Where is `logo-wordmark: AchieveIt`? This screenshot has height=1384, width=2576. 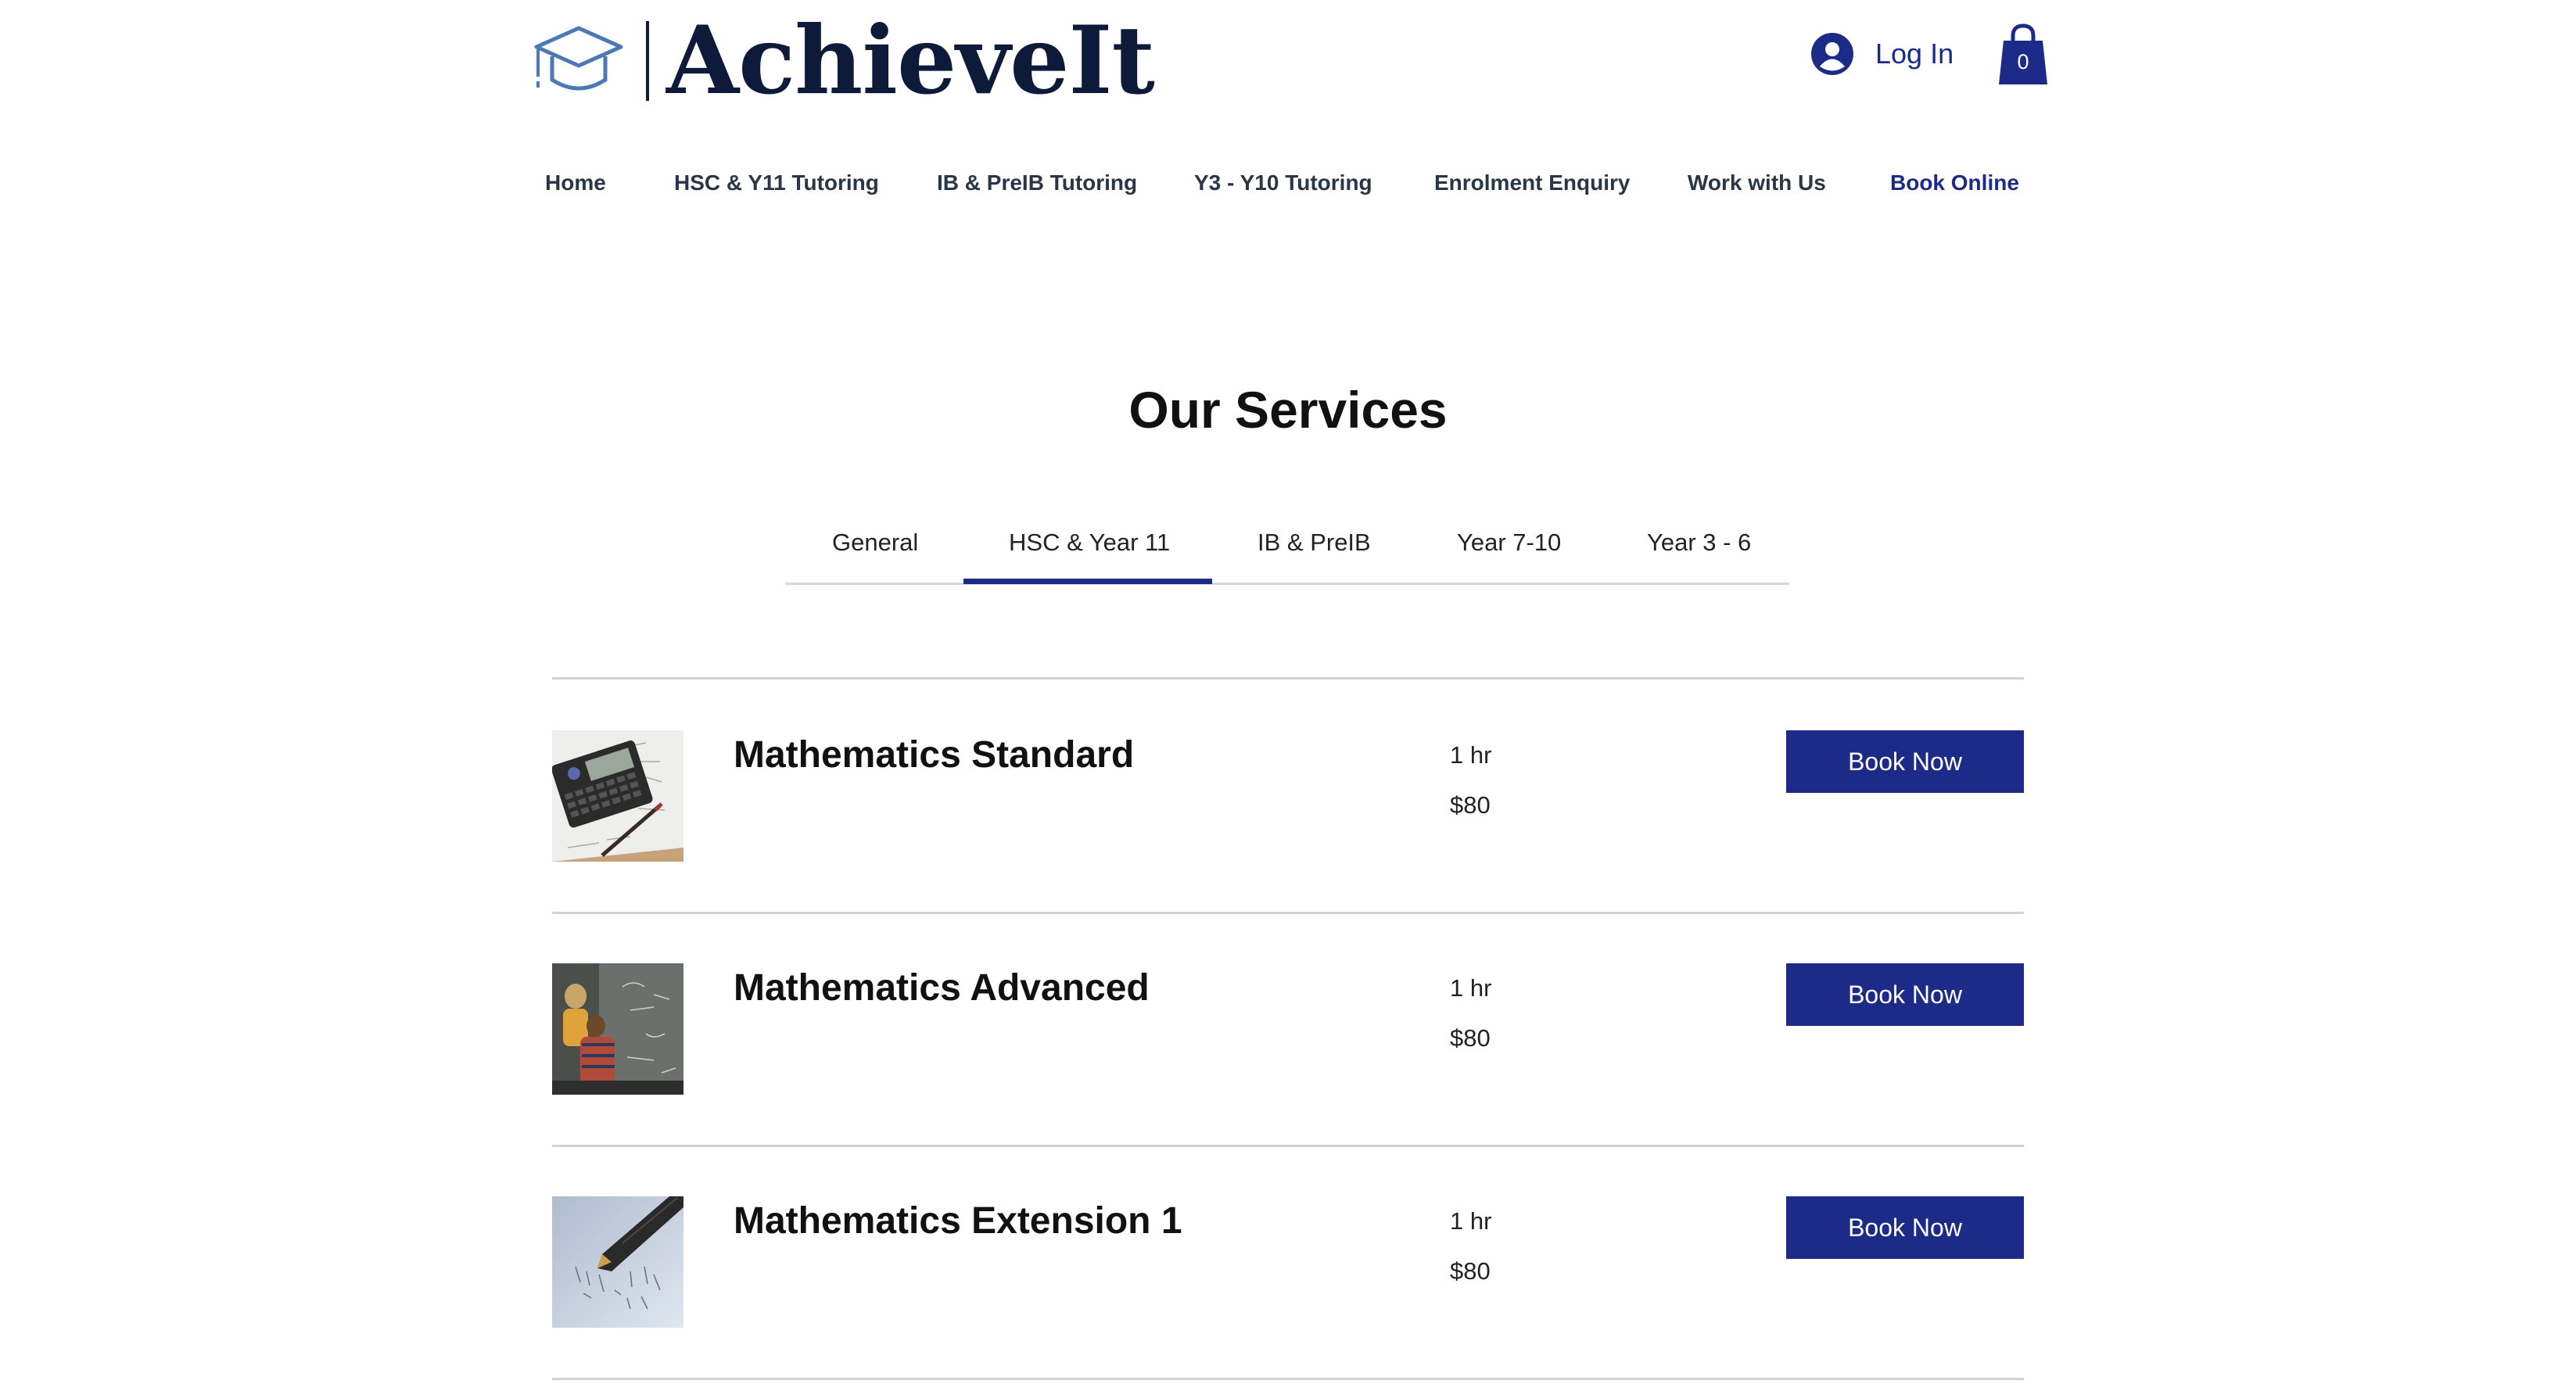 logo-wordmark: AchieveIt is located at coordinates (911, 60).